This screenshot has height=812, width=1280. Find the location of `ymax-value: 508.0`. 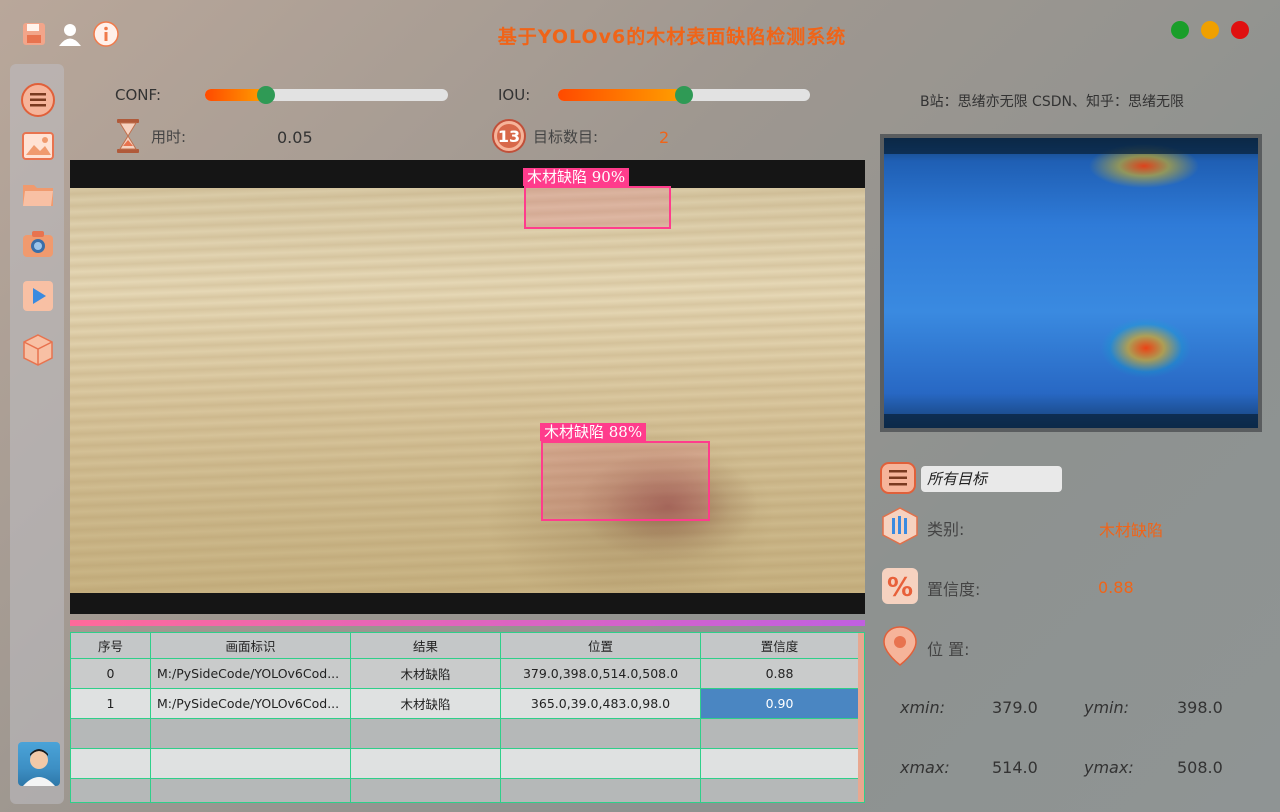

ymax-value: 508.0 is located at coordinates (1200, 767).